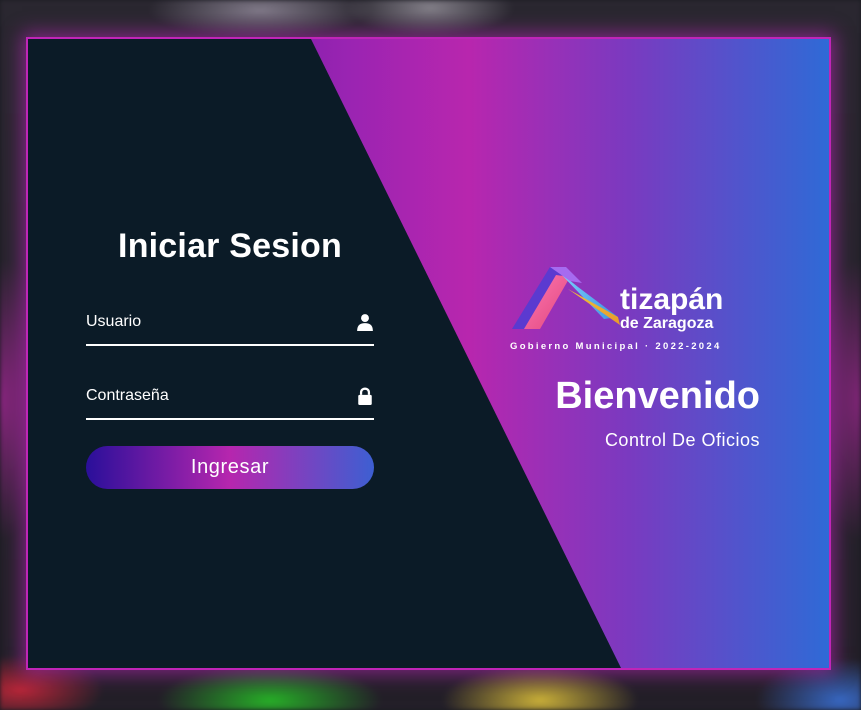 The width and height of the screenshot is (861, 710). What do you see at coordinates (682, 440) in the screenshot?
I see `app-subtitle: Control De Oficios` at bounding box center [682, 440].